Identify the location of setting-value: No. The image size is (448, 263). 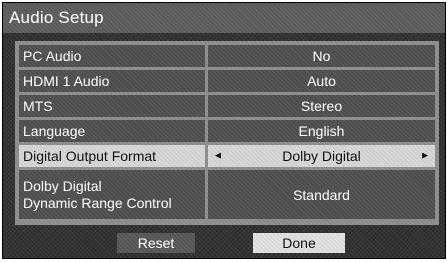
(321, 56).